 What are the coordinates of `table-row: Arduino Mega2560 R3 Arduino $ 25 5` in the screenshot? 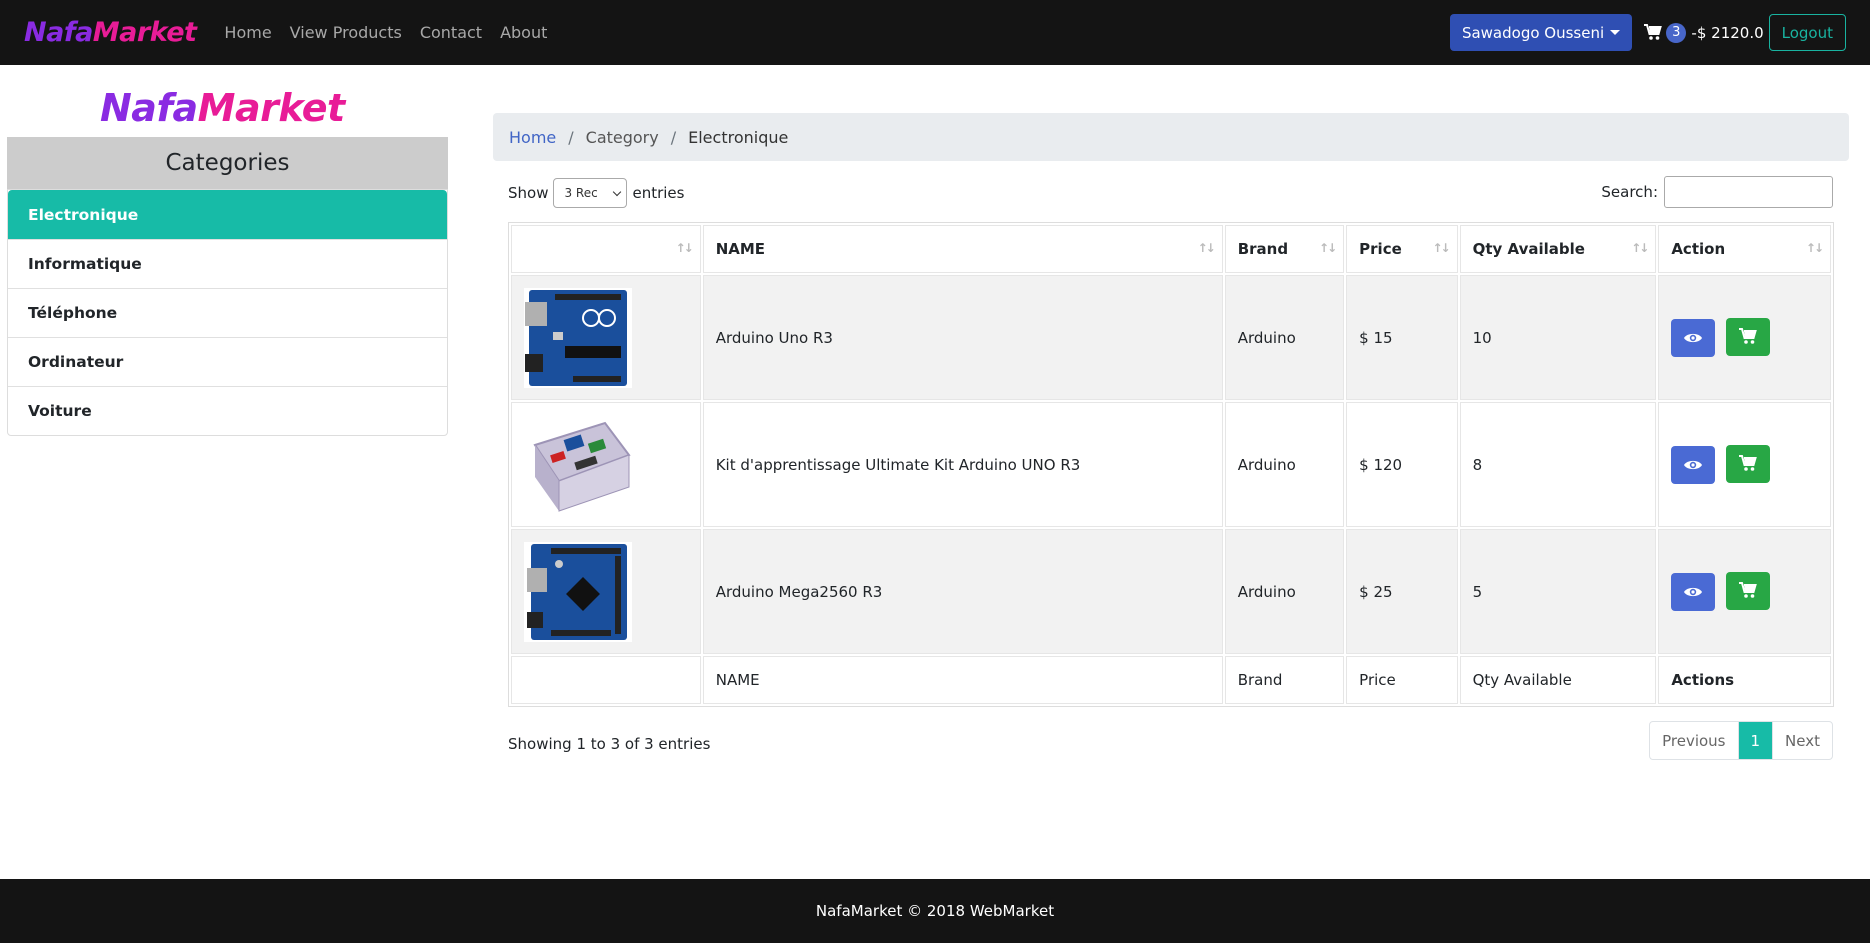 It's located at (1171, 591).